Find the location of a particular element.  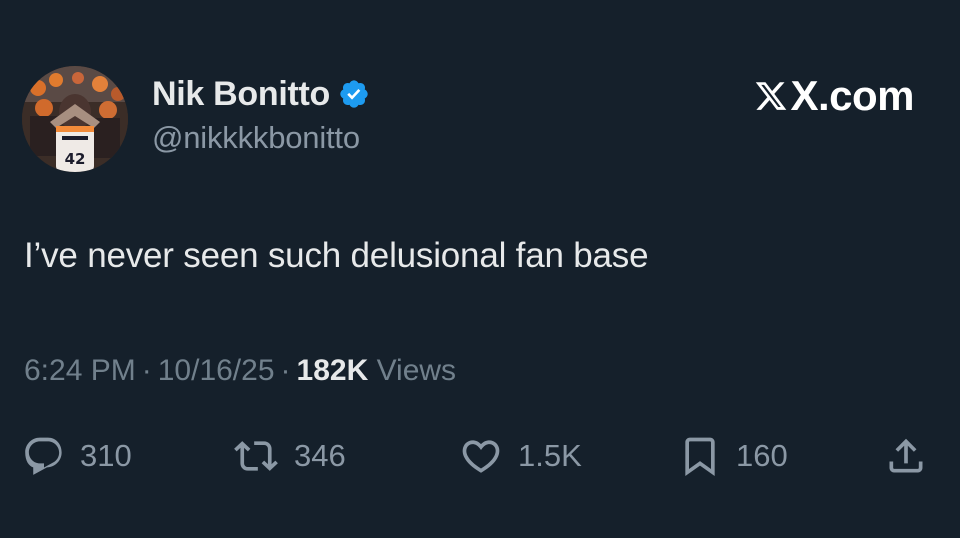

avatar: 42 is located at coordinates (75, 119).